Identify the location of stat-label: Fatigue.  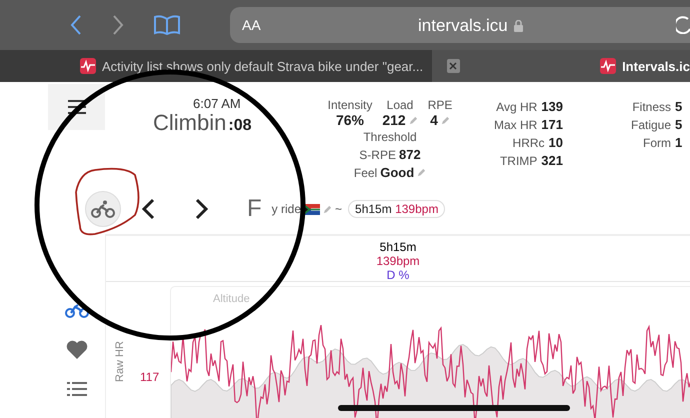
(651, 125).